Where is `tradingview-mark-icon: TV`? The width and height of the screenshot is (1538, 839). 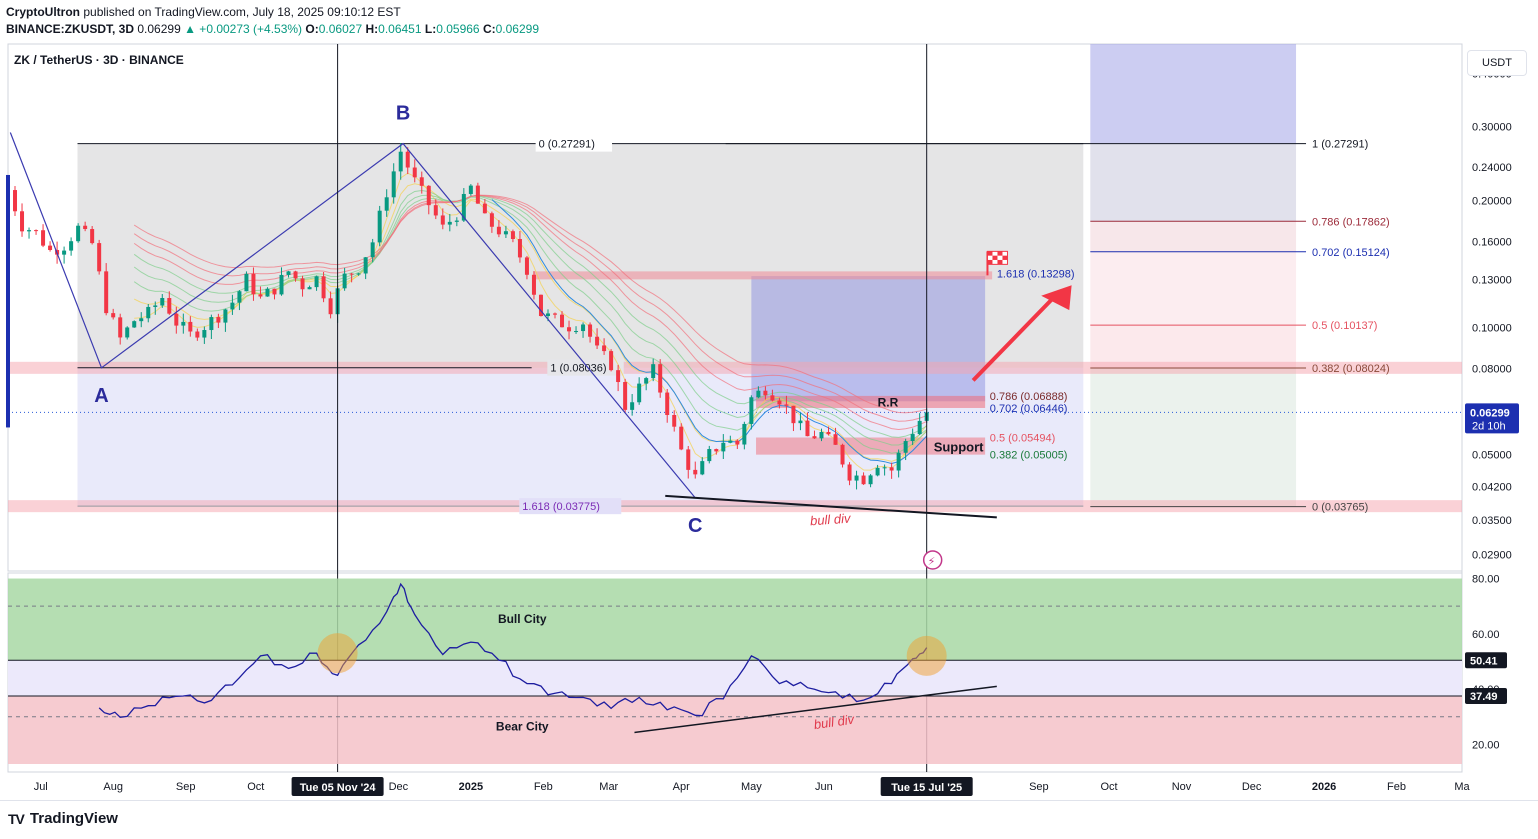
tradingview-mark-icon: TV is located at coordinates (16, 818).